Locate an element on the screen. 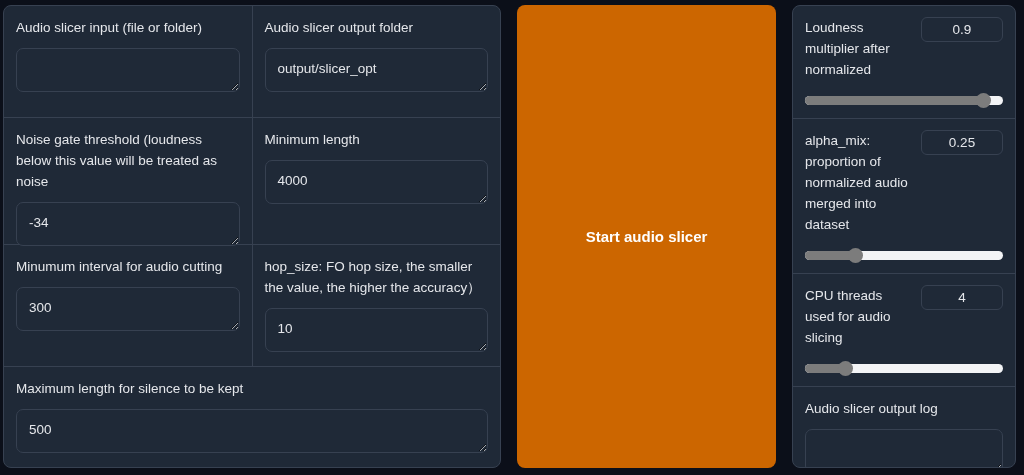 The width and height of the screenshot is (1024, 475). field-label: Minumum interval for audio cutting is located at coordinates (120, 267).